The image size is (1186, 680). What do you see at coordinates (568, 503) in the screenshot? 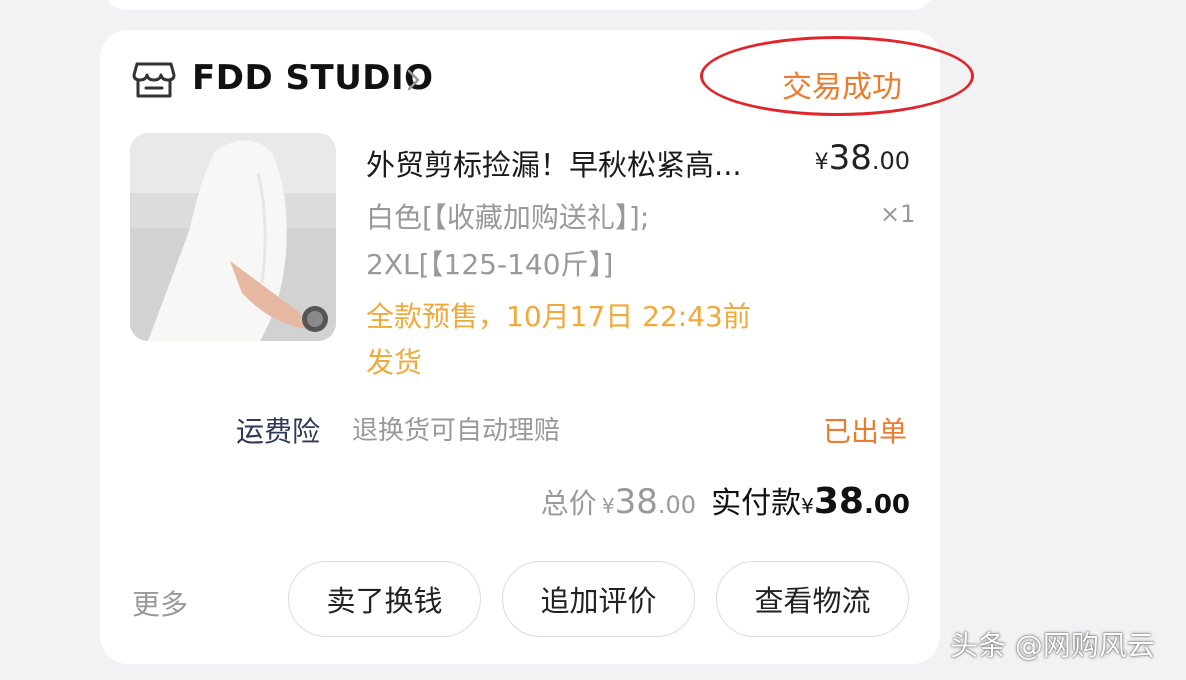
I see `total-label: 总价` at bounding box center [568, 503].